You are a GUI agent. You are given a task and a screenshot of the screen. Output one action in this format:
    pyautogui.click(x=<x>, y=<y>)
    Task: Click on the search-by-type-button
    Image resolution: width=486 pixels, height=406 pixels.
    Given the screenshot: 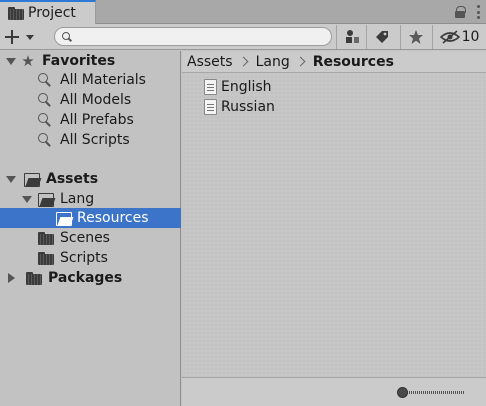 What is the action you would take?
    pyautogui.click(x=351, y=37)
    